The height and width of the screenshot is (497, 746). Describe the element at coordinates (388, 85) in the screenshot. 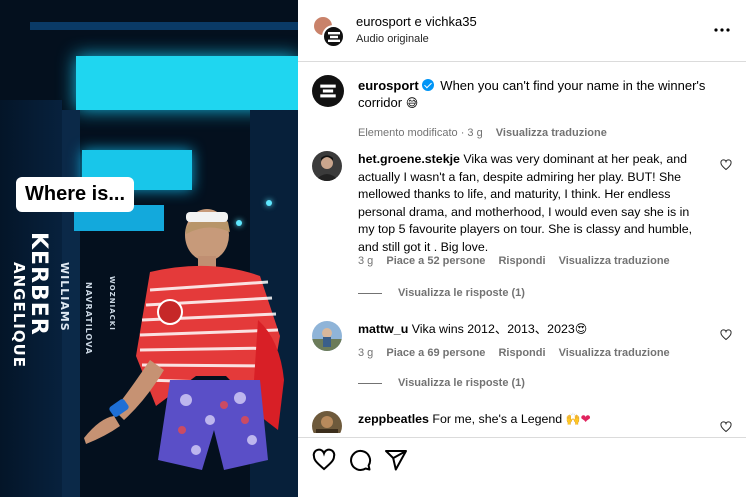

I see `caption-username: eurosport` at that location.